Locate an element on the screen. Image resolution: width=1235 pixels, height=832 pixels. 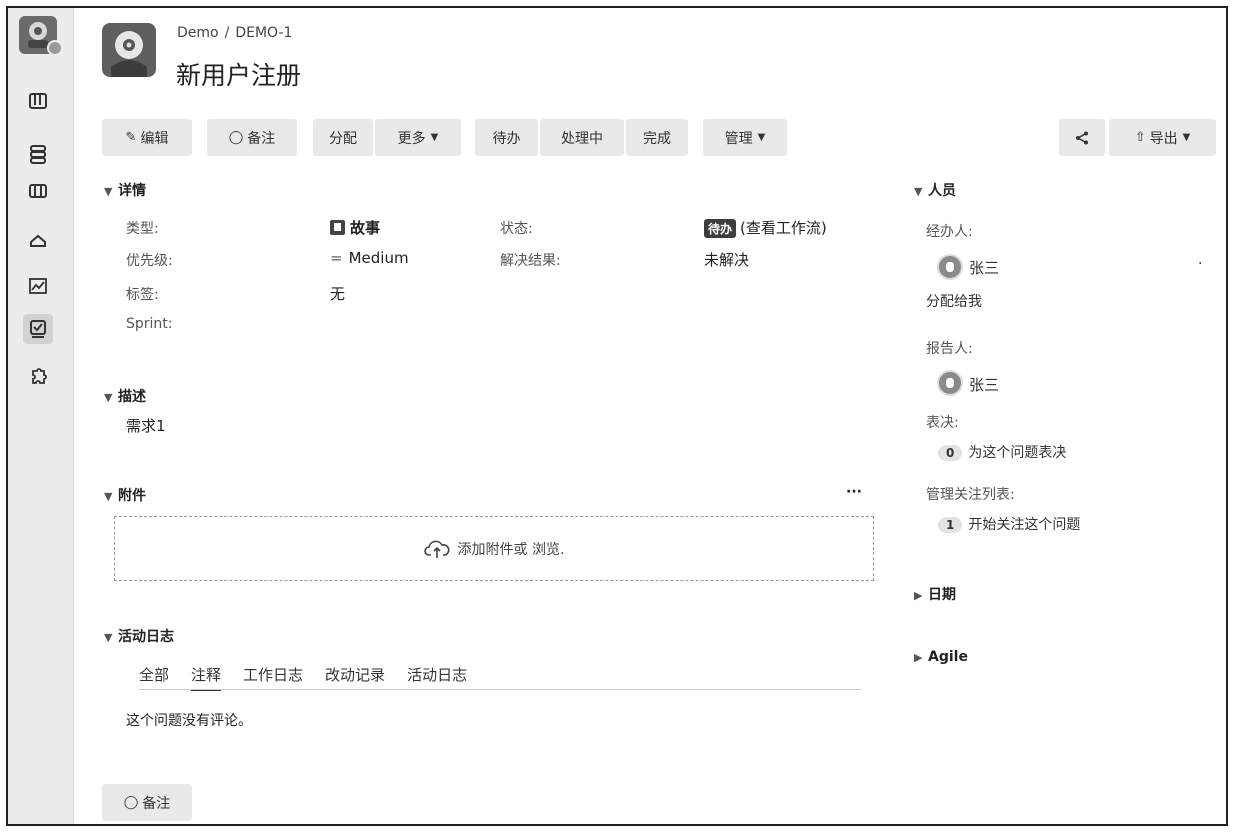
priority-label: 优先级: is located at coordinates (149, 261).